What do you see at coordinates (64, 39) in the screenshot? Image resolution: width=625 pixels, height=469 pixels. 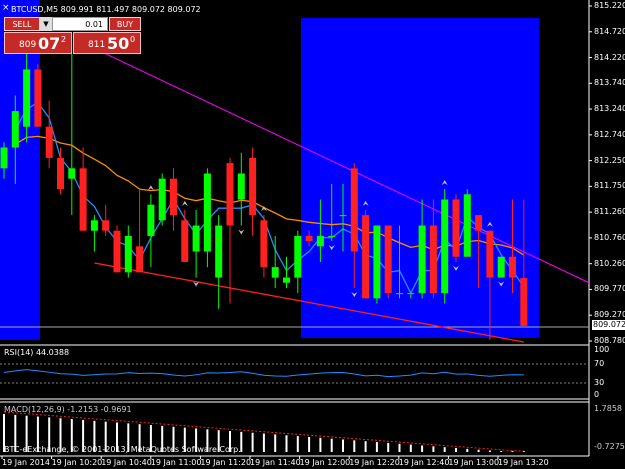 I see `sell-price-sup: 2` at bounding box center [64, 39].